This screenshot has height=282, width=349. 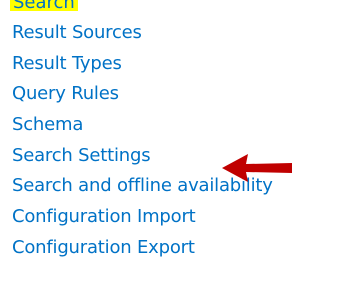 I want to click on configuration-import-link: Configuration Import, so click(x=104, y=216).